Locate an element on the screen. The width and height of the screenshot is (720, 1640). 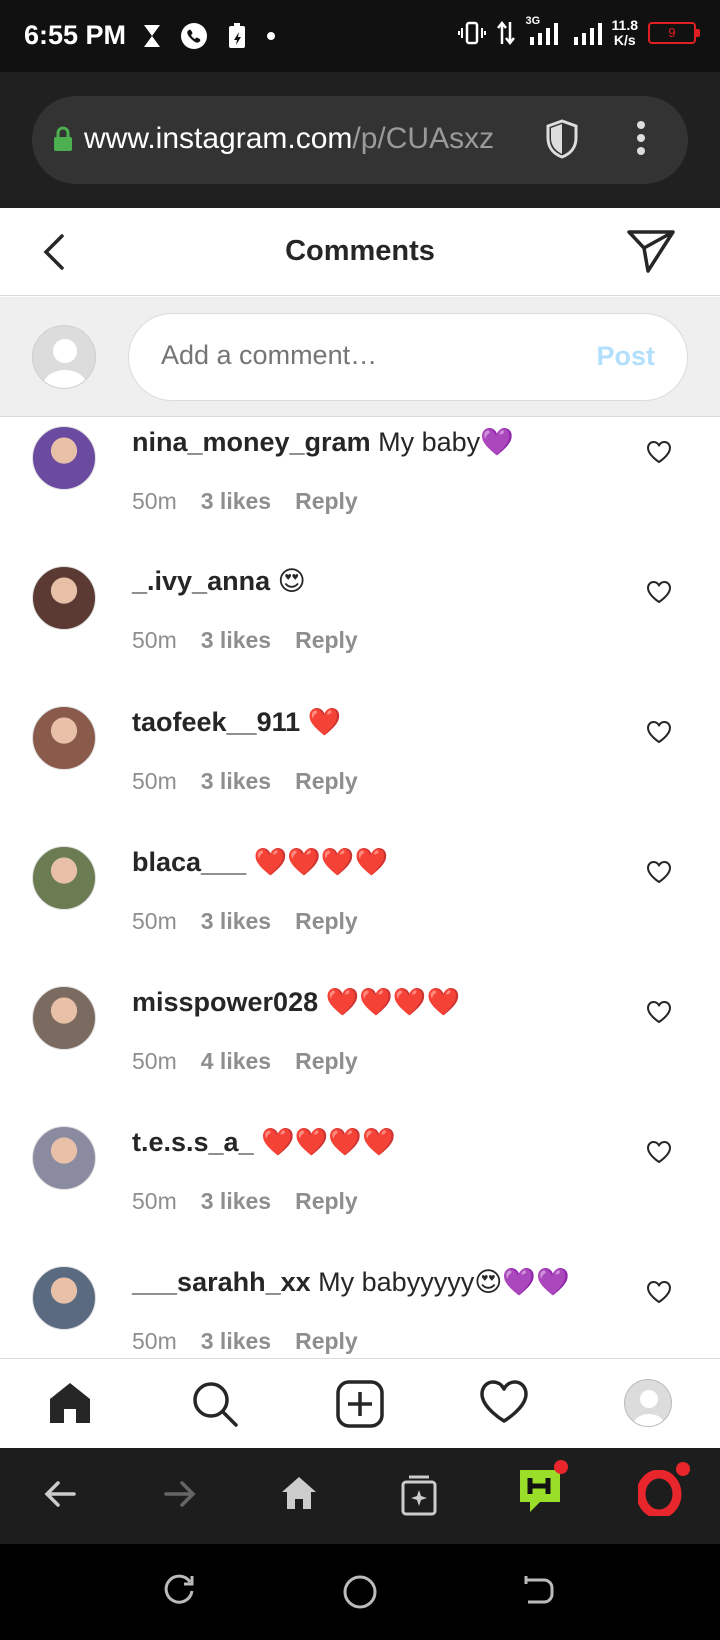
signal-3g: 3G is located at coordinates (544, 31).